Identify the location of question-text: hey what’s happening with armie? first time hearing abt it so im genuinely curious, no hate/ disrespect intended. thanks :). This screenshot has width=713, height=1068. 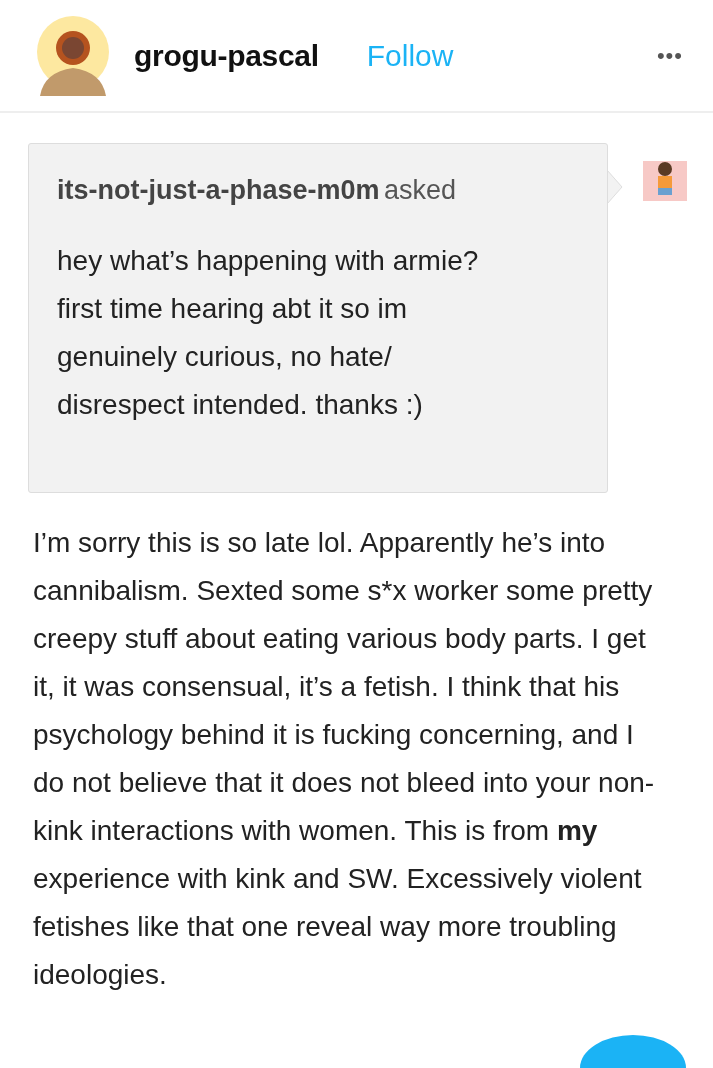
(268, 332).